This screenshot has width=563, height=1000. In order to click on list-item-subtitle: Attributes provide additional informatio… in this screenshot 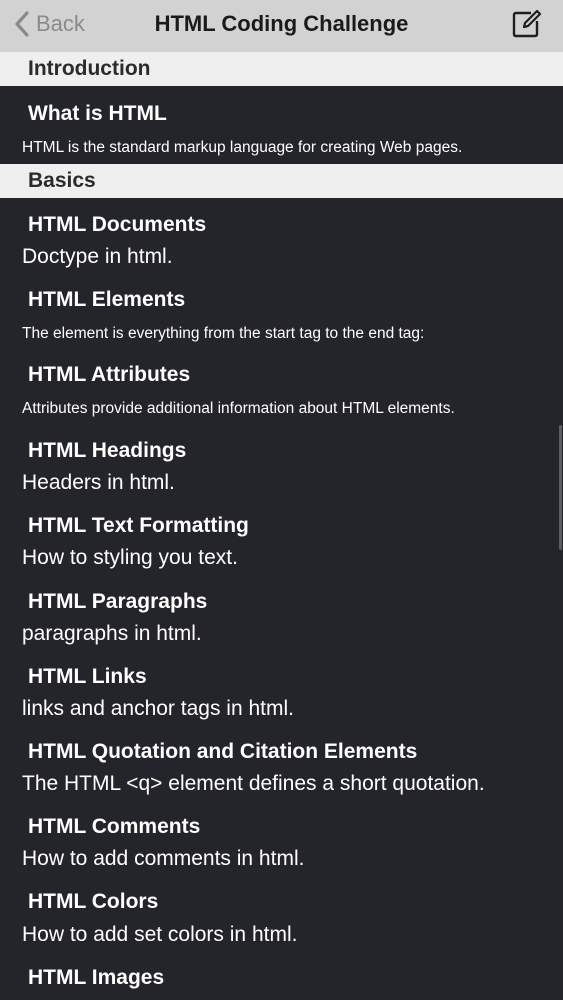, I will do `click(238, 408)`.